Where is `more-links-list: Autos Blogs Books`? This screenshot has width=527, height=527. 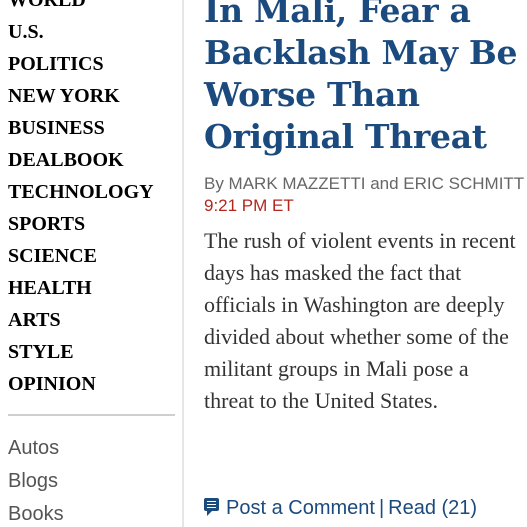
more-links-list: Autos Blogs Books is located at coordinates (36, 479).